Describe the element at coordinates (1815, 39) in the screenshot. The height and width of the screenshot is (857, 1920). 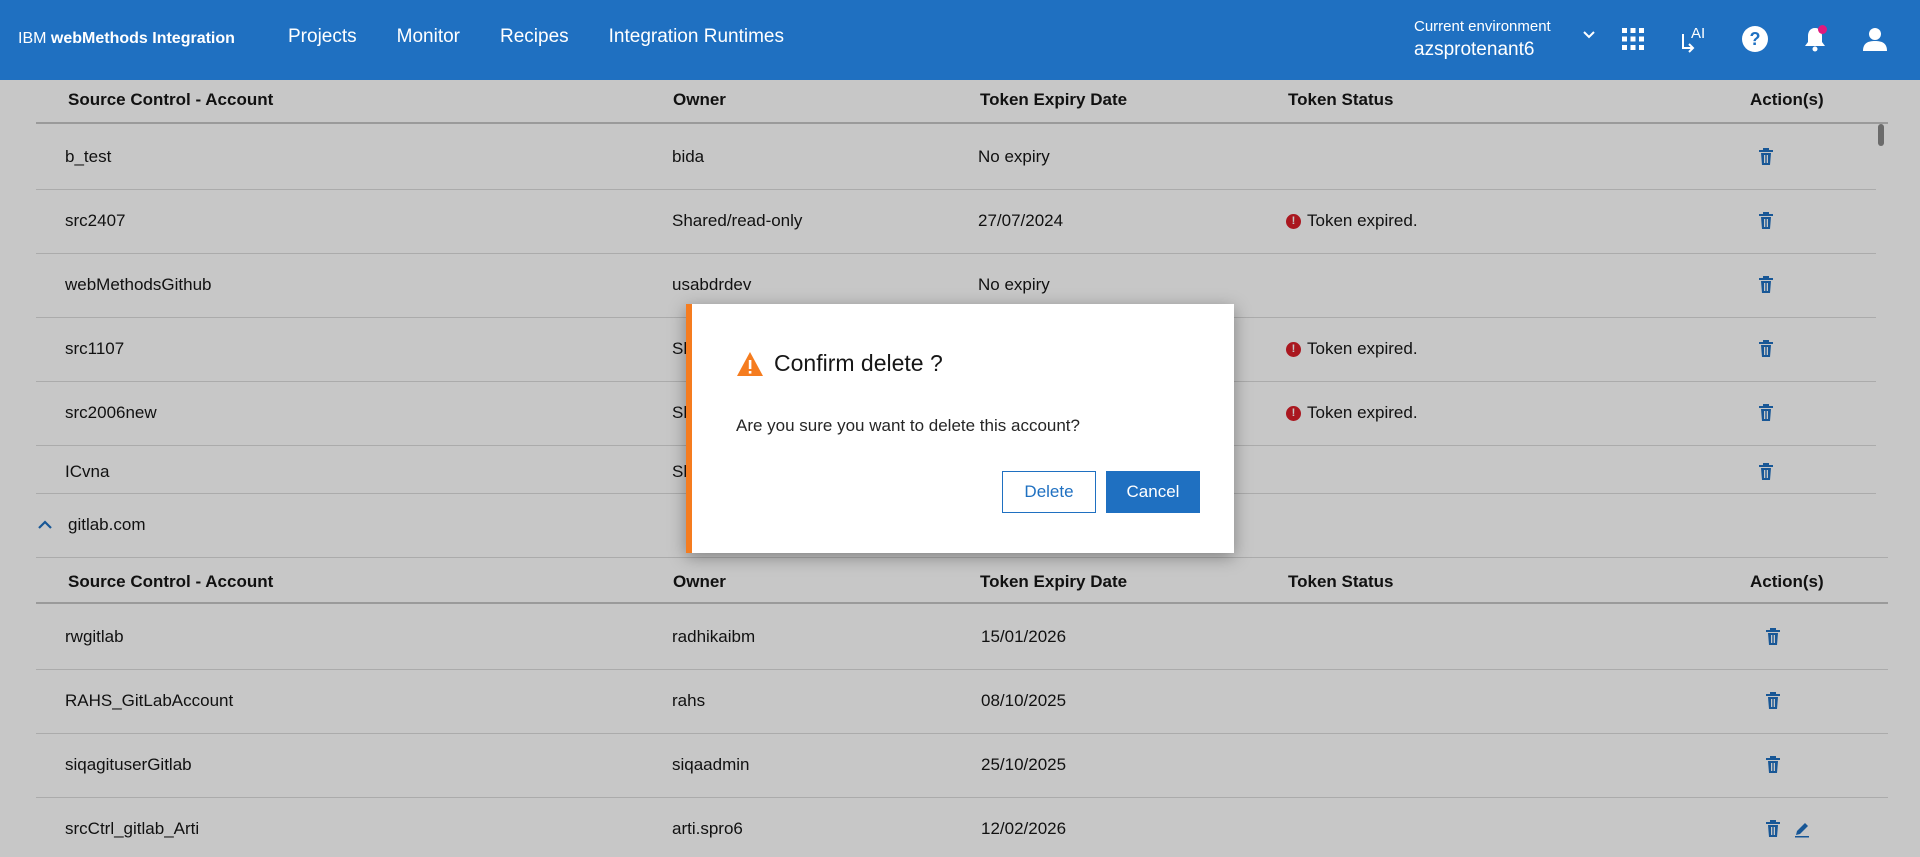
I see `bell-icon` at that location.